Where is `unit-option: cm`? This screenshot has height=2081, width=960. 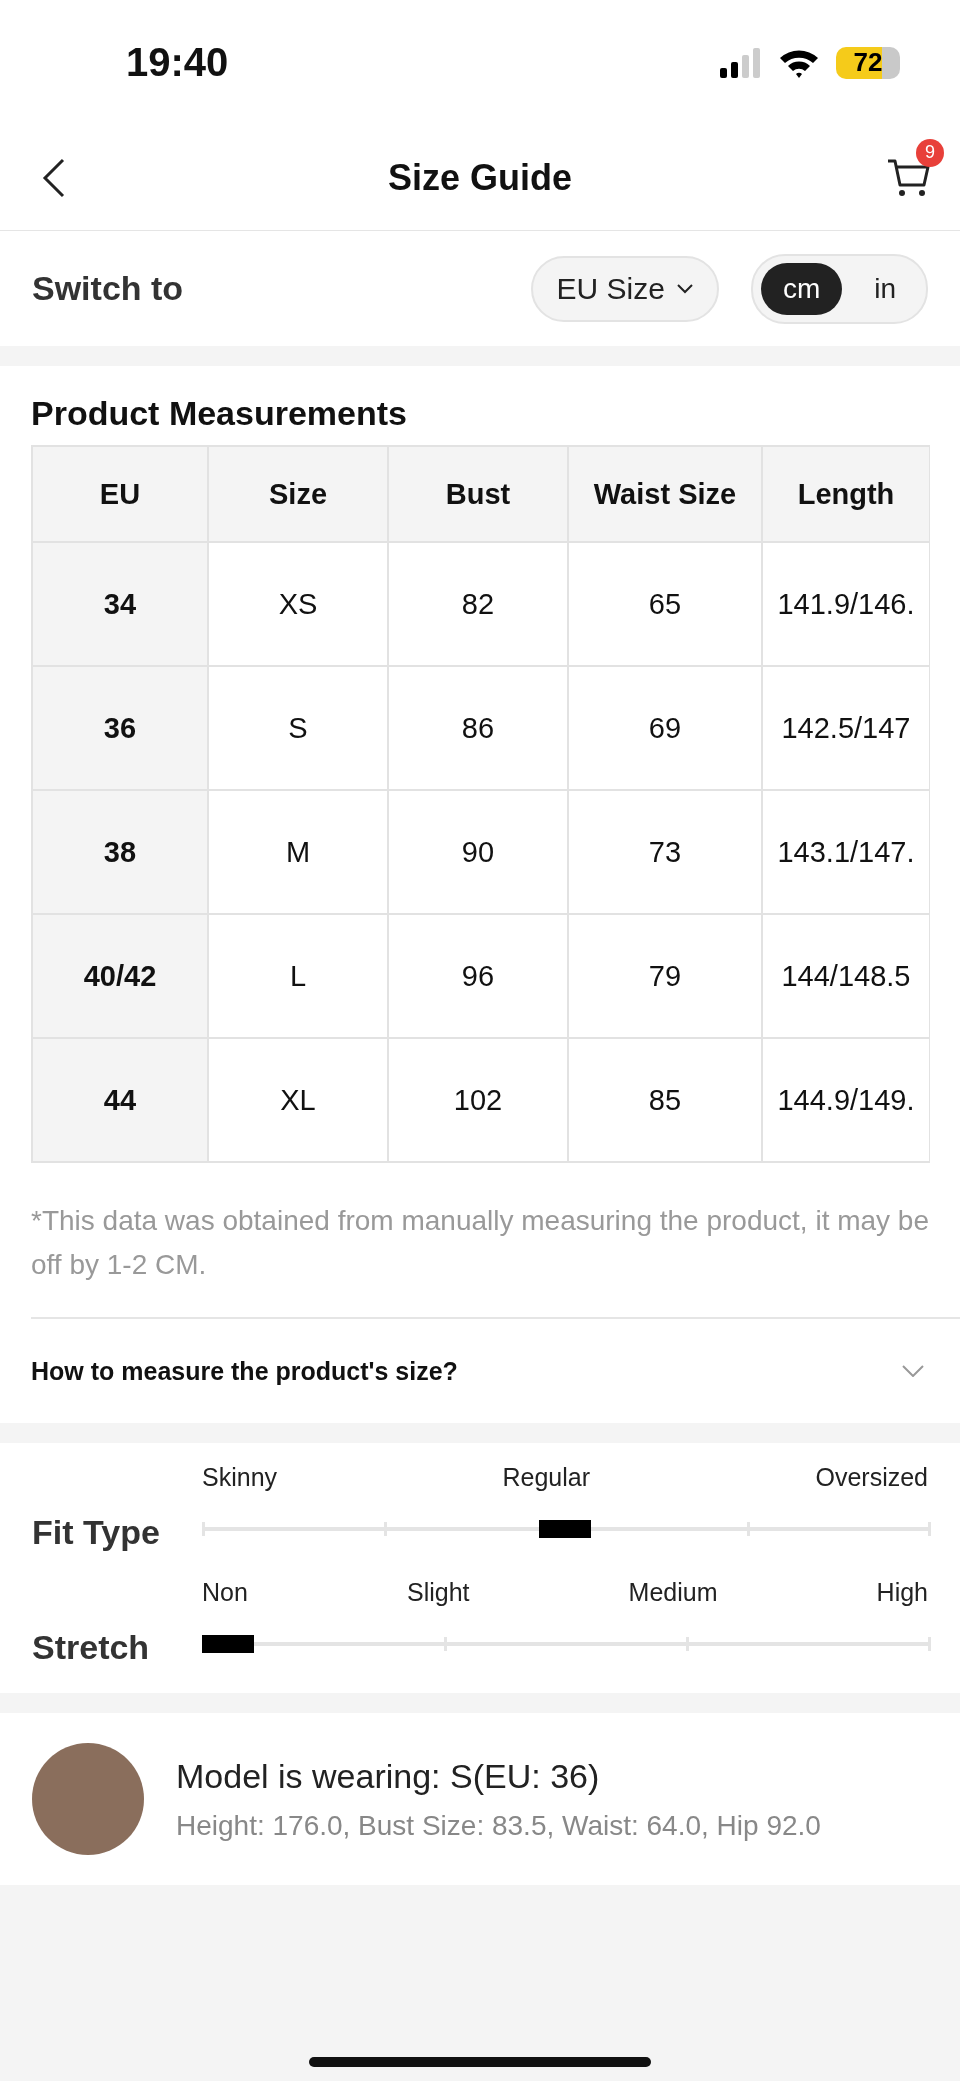 unit-option: cm is located at coordinates (801, 288).